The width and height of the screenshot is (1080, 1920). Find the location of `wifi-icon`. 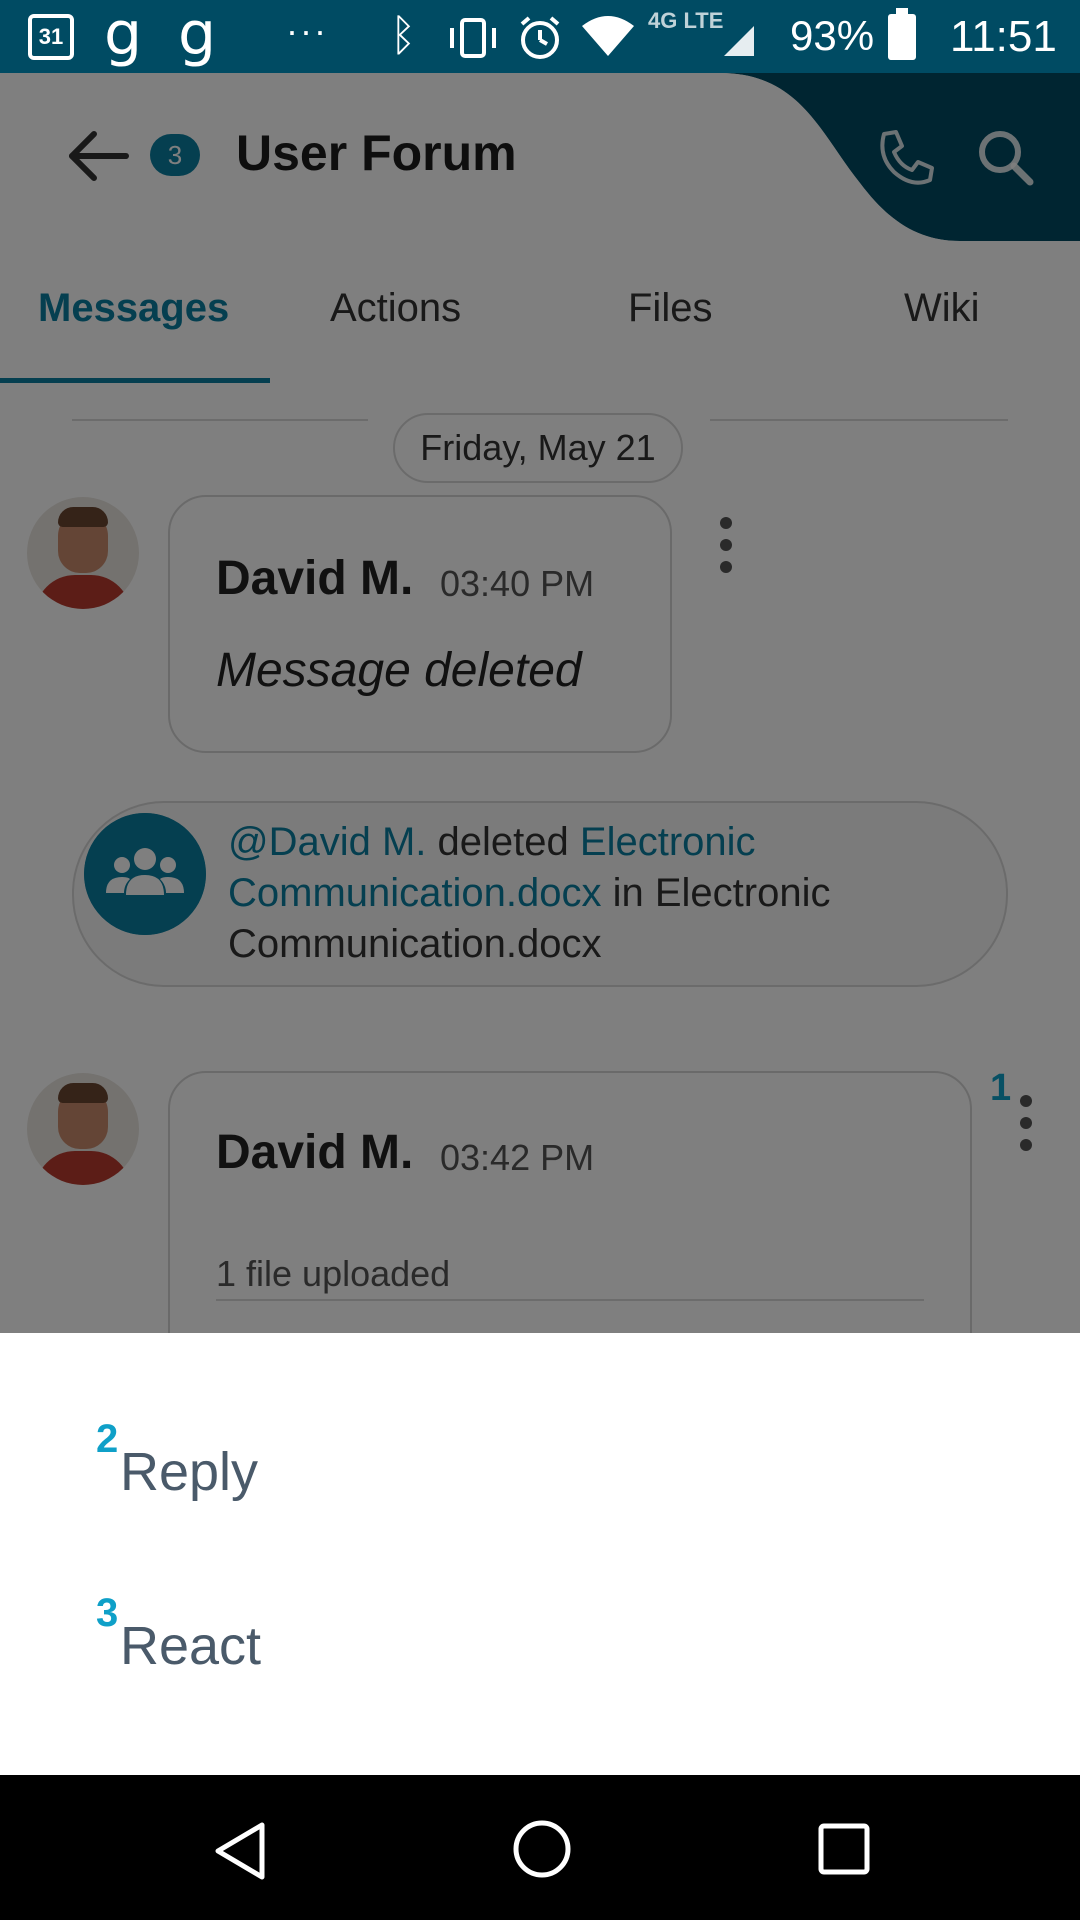

wifi-icon is located at coordinates (608, 36).